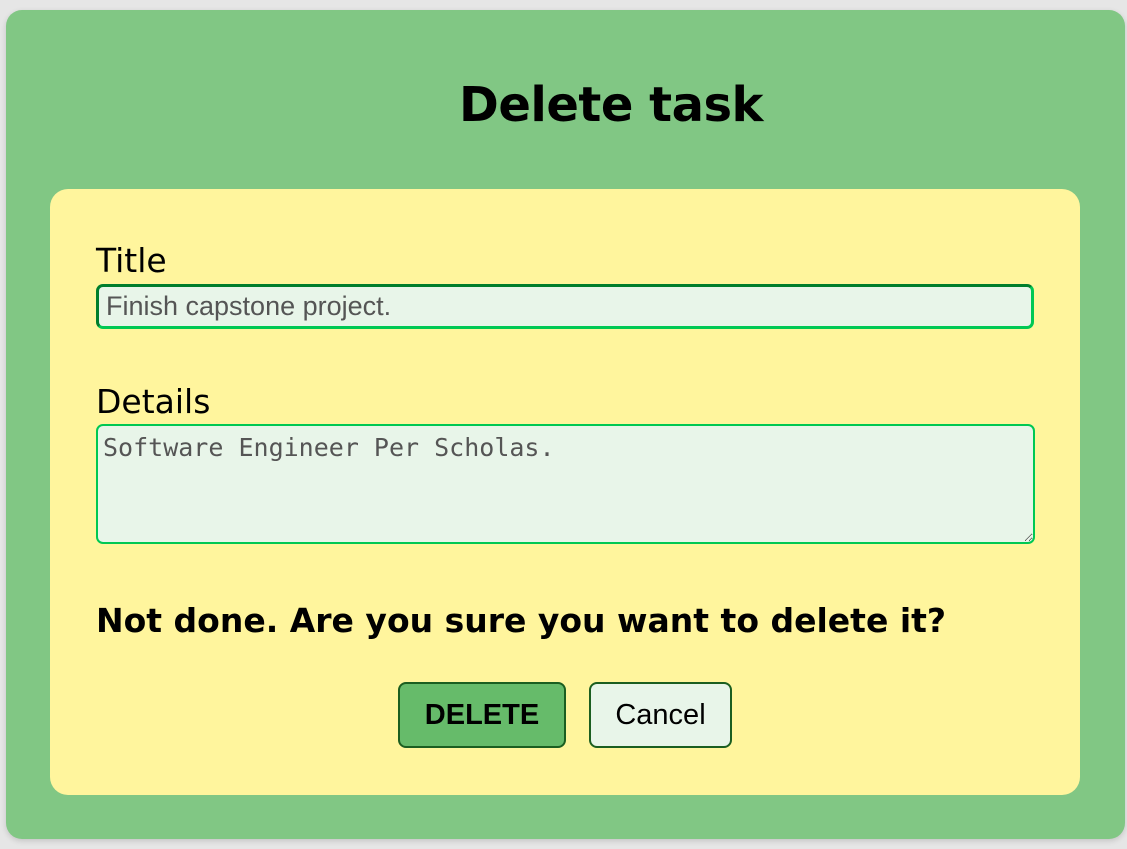 Image resolution: width=1127 pixels, height=849 pixels. What do you see at coordinates (660, 715) in the screenshot?
I see `cancel-button: Cancel` at bounding box center [660, 715].